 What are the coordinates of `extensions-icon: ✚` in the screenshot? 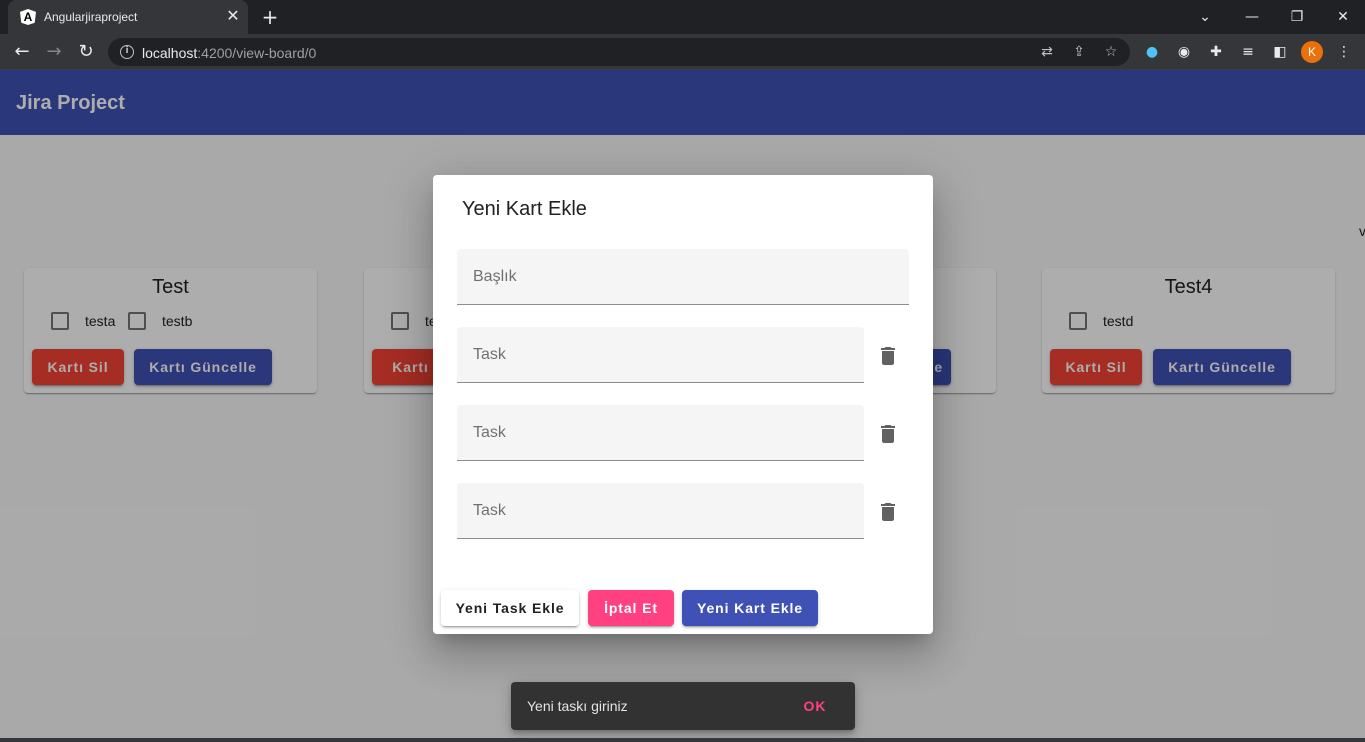 It's located at (1216, 52).